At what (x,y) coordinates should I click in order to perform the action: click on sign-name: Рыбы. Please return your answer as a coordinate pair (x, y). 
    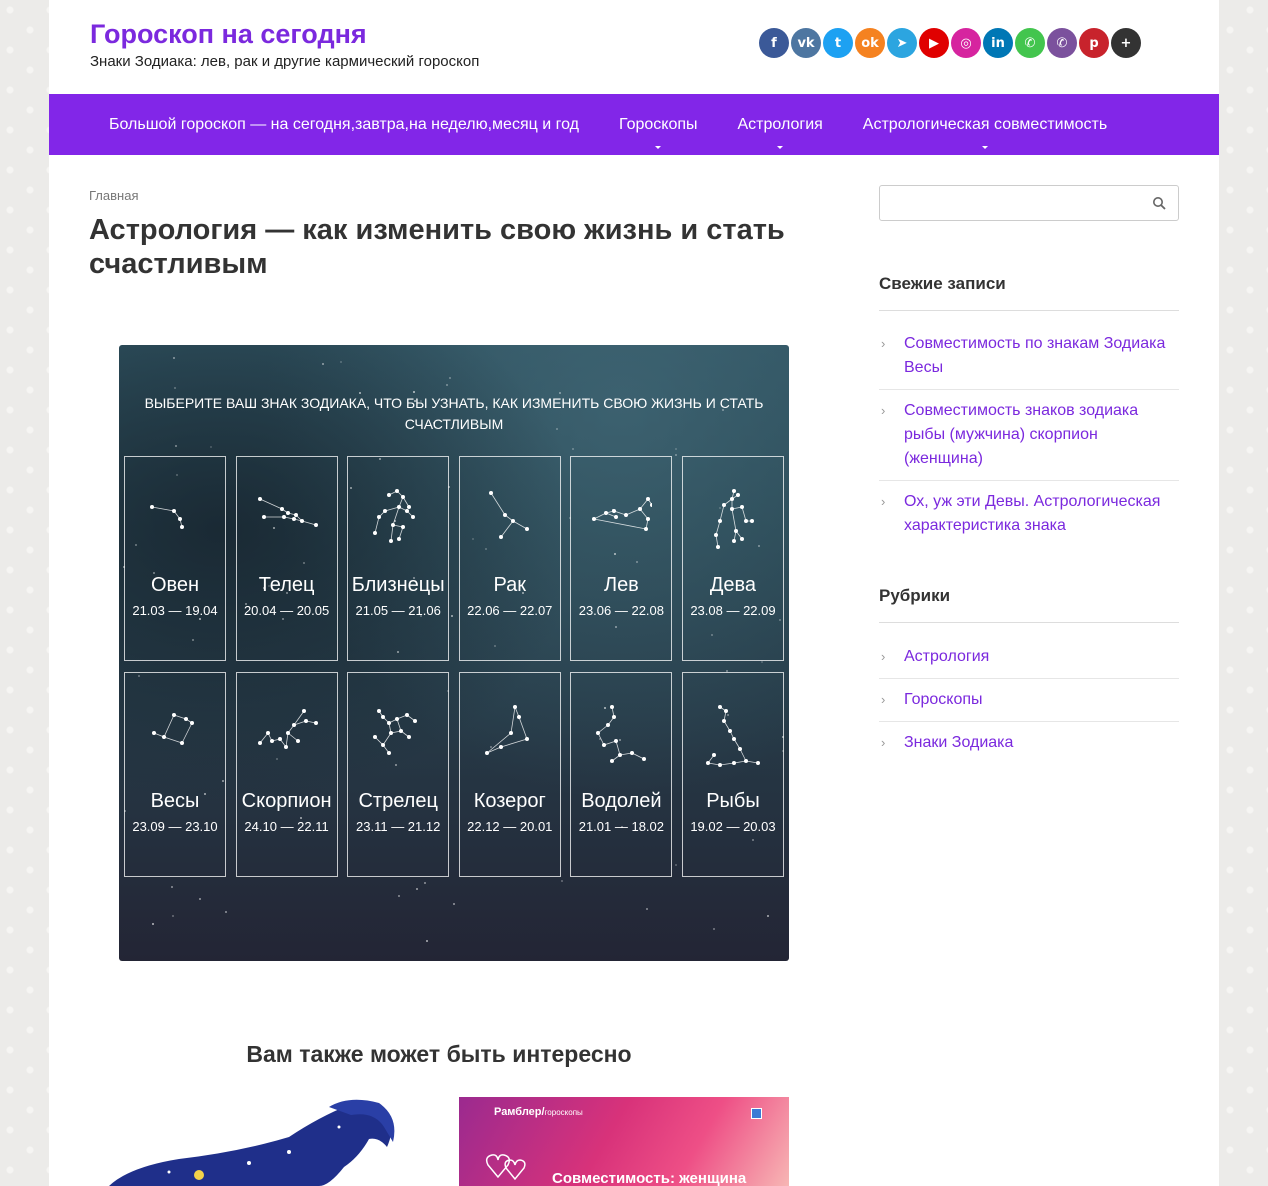
    Looking at the image, I should click on (733, 801).